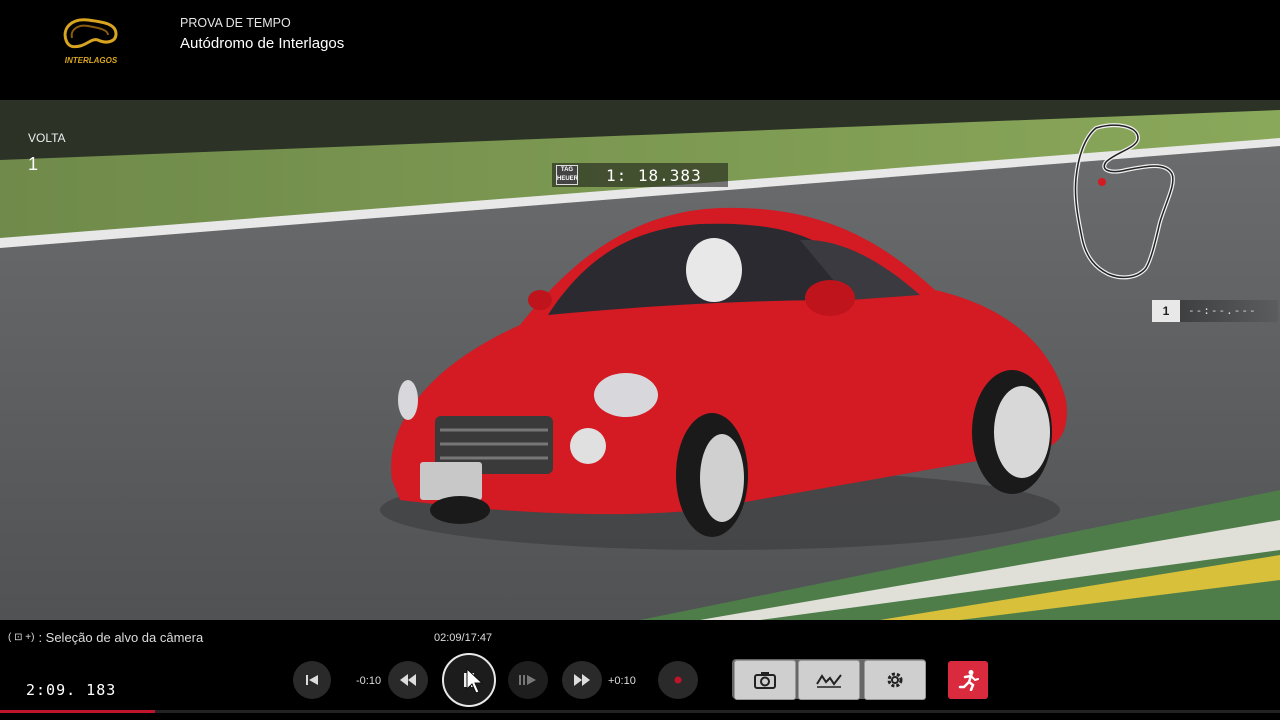 The height and width of the screenshot is (720, 1280). What do you see at coordinates (567, 175) in the screenshot?
I see `tag-heuer-badge: TAG HEUER` at bounding box center [567, 175].